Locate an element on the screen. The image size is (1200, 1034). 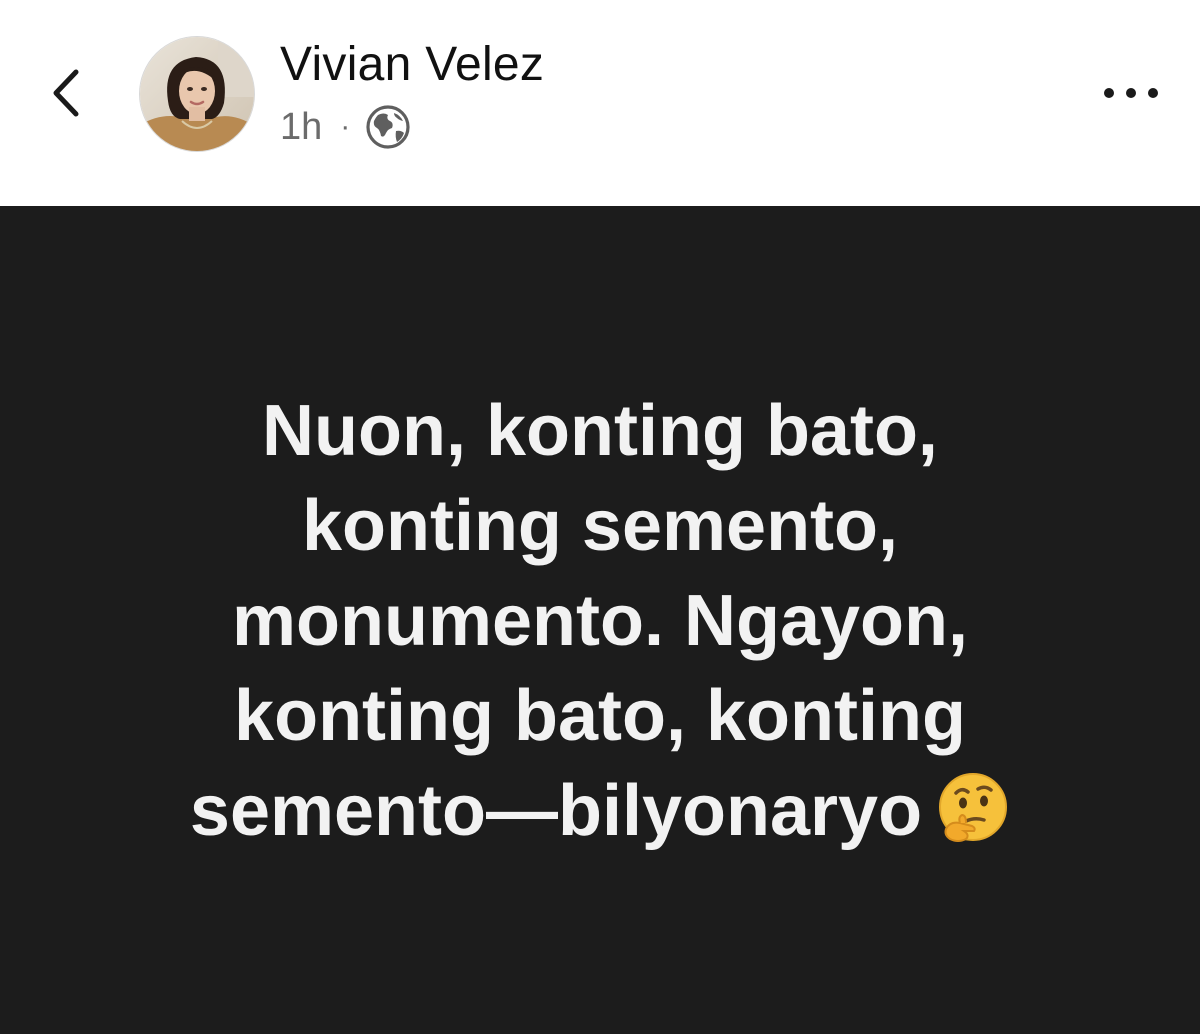
ellipsis-icon is located at coordinates (1131, 93).